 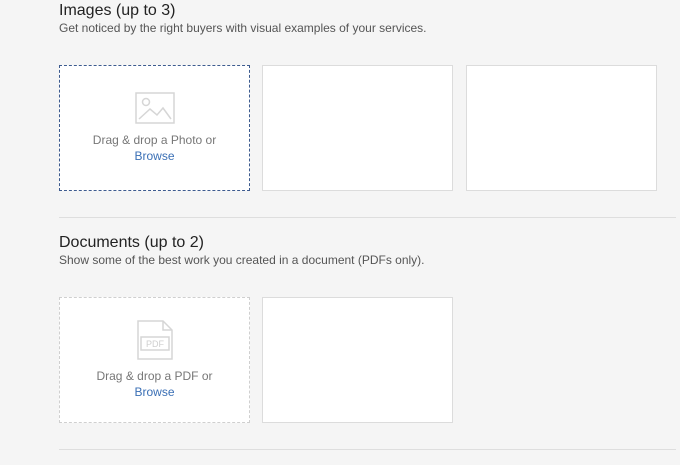 I want to click on image-drop-content: Drag & drop a Photo or Browse, so click(x=154, y=128).